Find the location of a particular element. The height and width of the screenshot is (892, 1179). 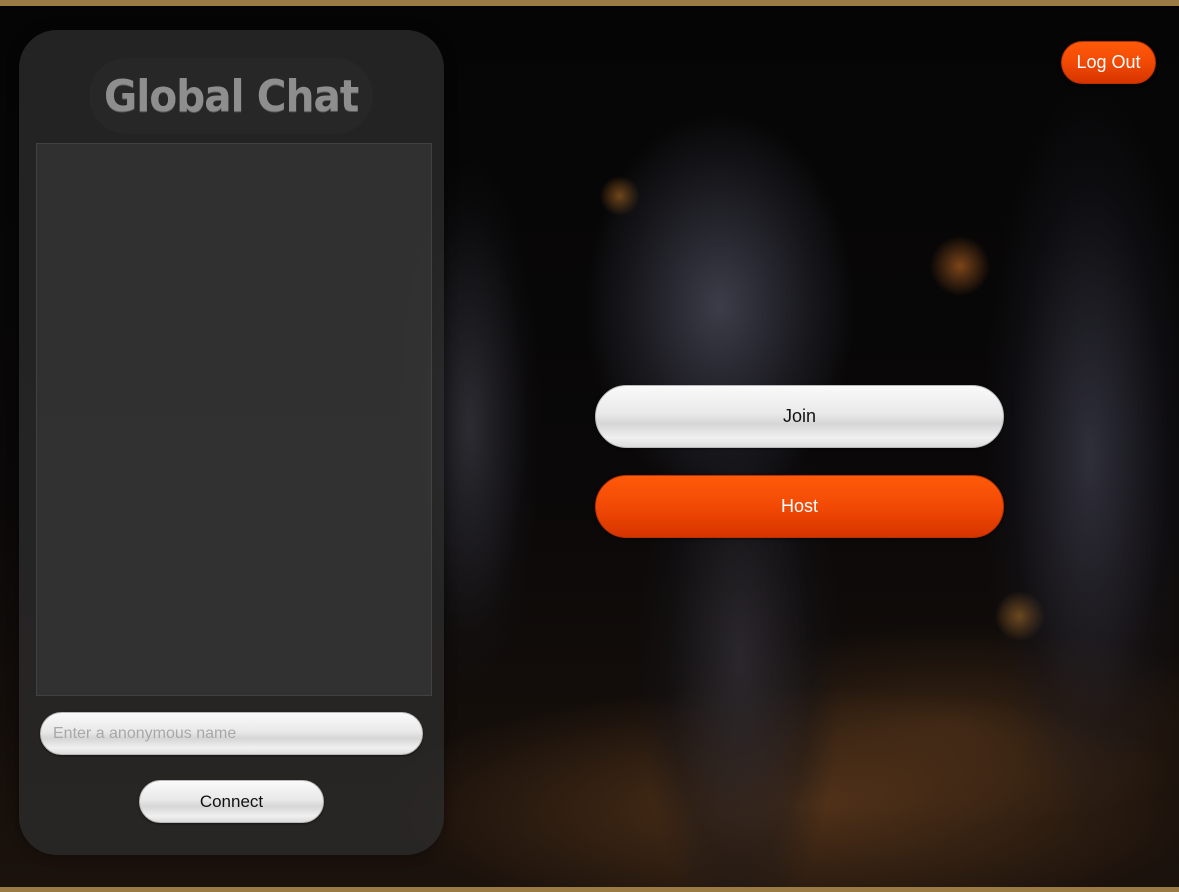

host-button: Host is located at coordinates (799, 506).